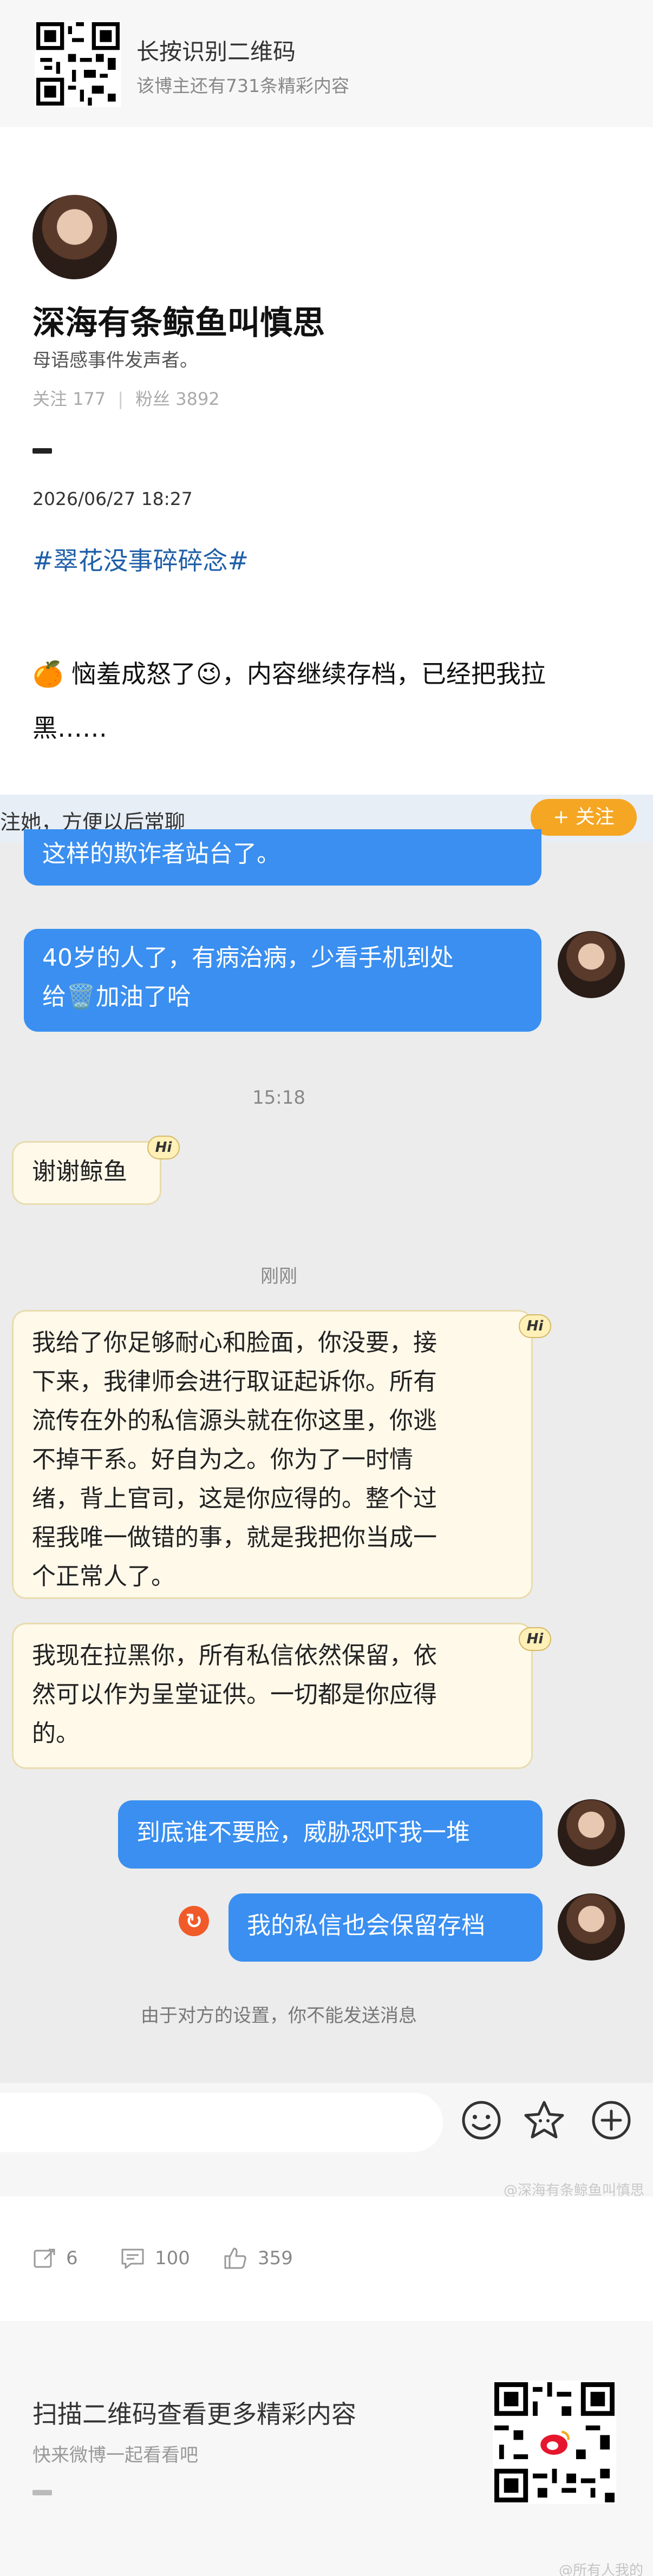  Describe the element at coordinates (194, 2414) in the screenshot. I see `bottom-banner-title: 扫描二维码查看更多精彩内容` at that location.